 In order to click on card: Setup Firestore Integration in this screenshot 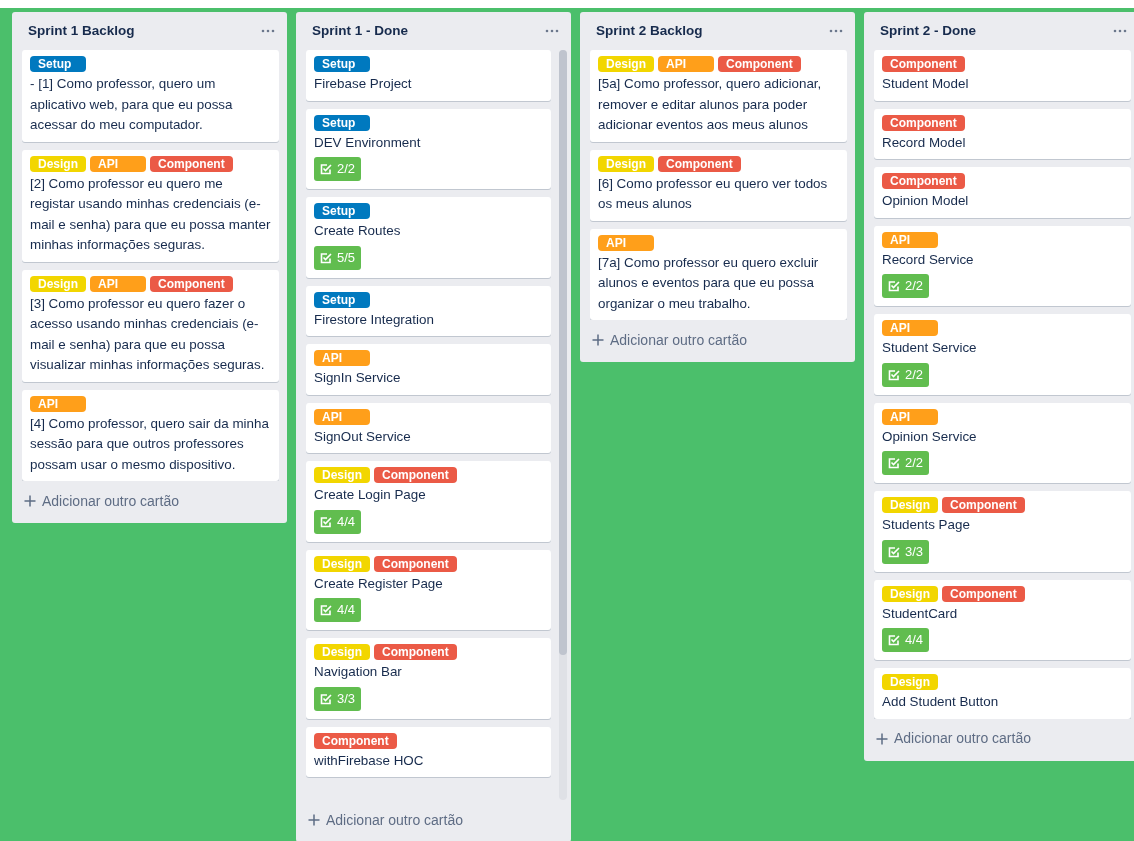, I will do `click(428, 310)`.